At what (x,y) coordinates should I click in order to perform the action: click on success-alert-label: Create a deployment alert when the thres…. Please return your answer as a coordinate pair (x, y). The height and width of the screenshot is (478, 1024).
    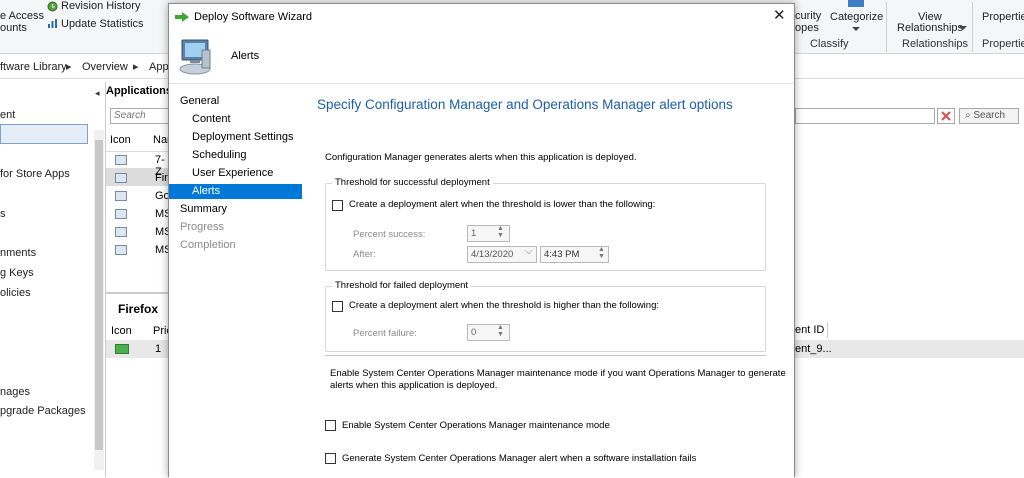
    Looking at the image, I should click on (502, 204).